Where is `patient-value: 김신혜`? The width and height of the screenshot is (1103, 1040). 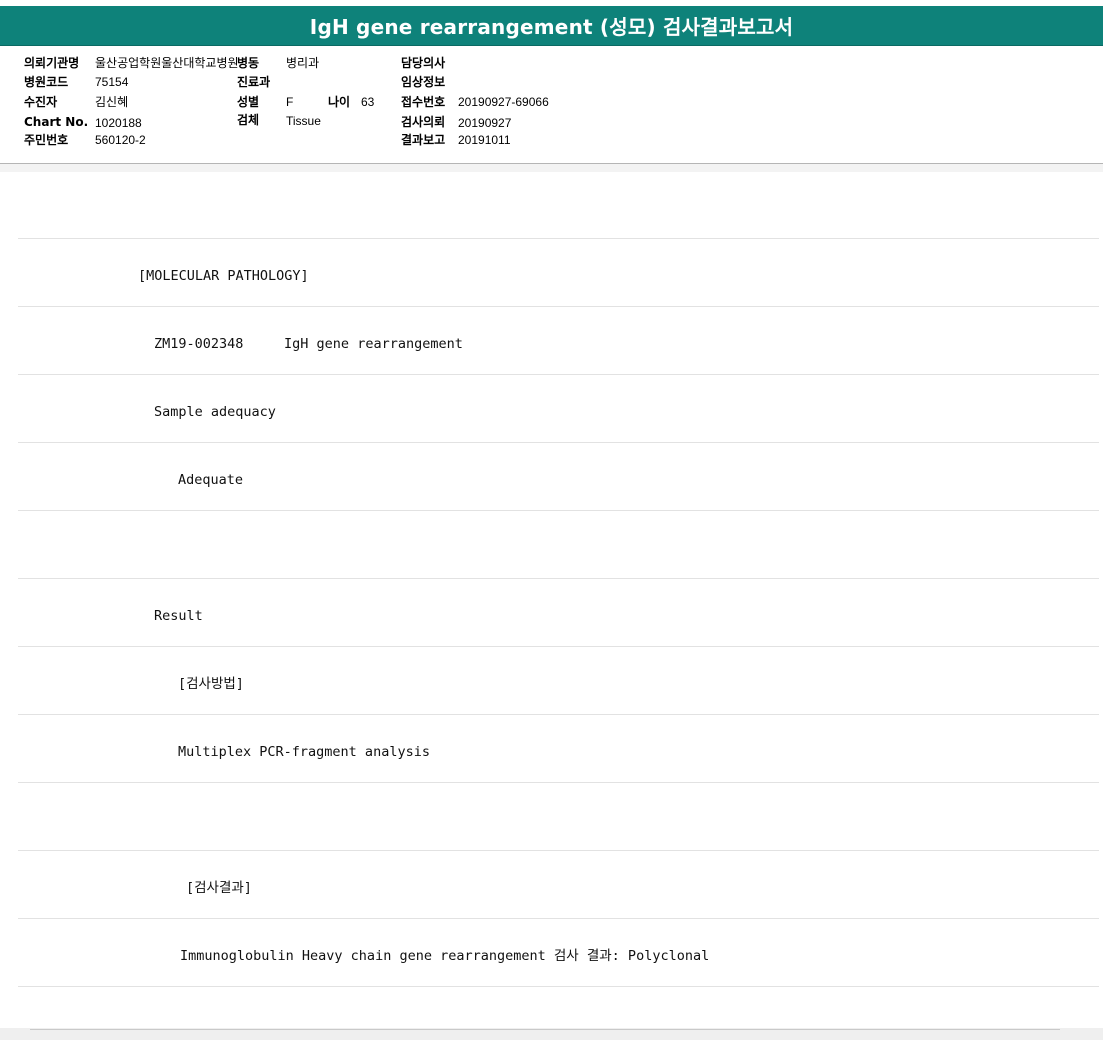
patient-value: 김신혜 is located at coordinates (112, 102).